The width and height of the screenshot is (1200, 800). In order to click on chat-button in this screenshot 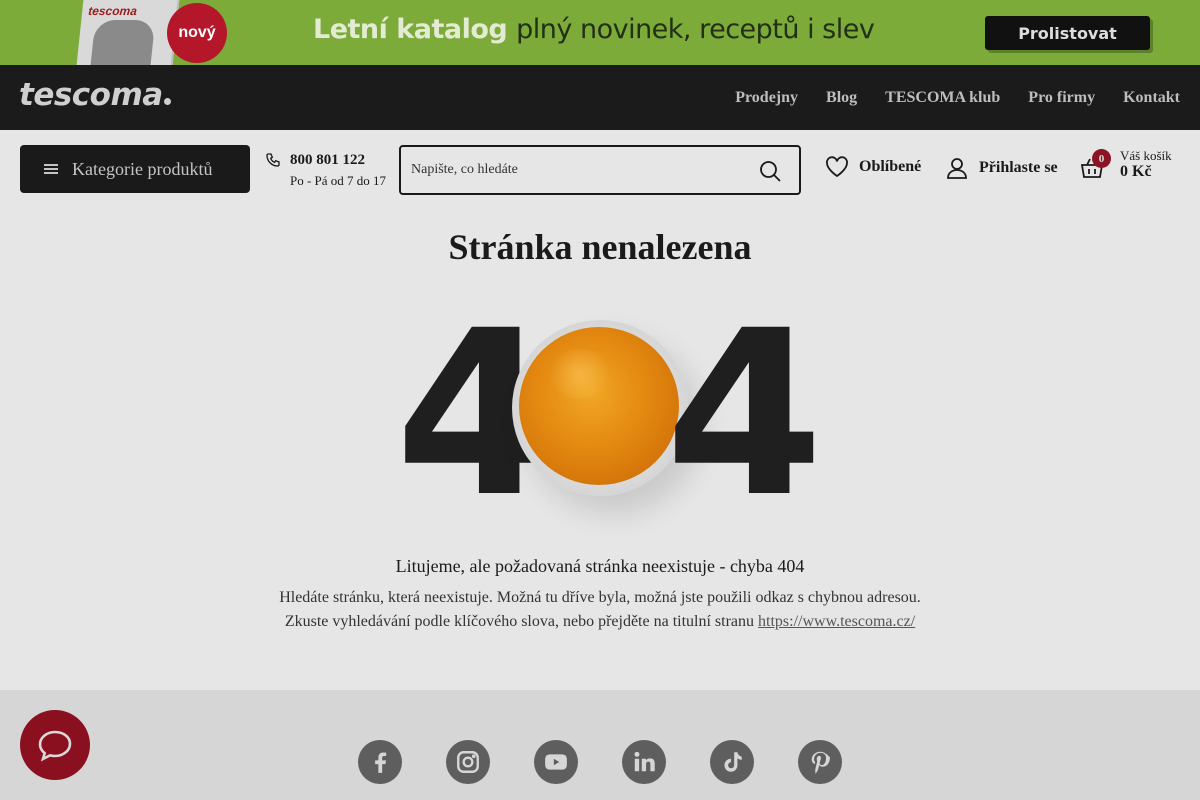, I will do `click(55, 745)`.